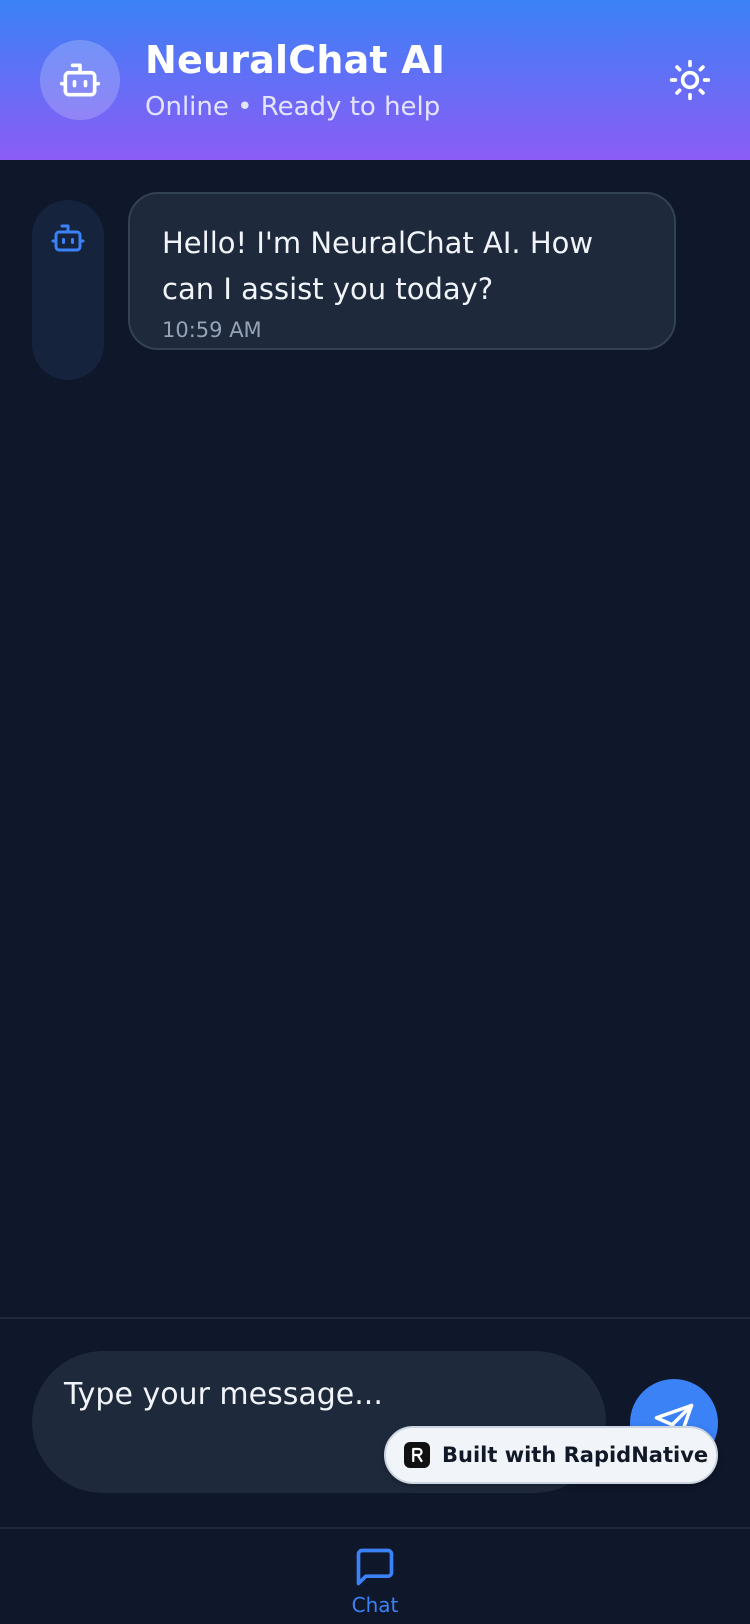 Image resolution: width=750 pixels, height=1624 pixels. Describe the element at coordinates (212, 330) in the screenshot. I see `message-timestamp: 10:59 AM` at that location.